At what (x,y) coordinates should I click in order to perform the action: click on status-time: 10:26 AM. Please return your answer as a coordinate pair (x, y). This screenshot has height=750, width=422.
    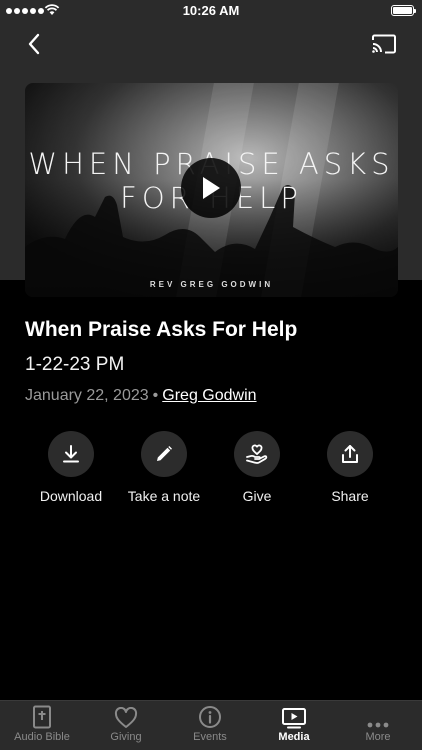
    Looking at the image, I should click on (211, 10).